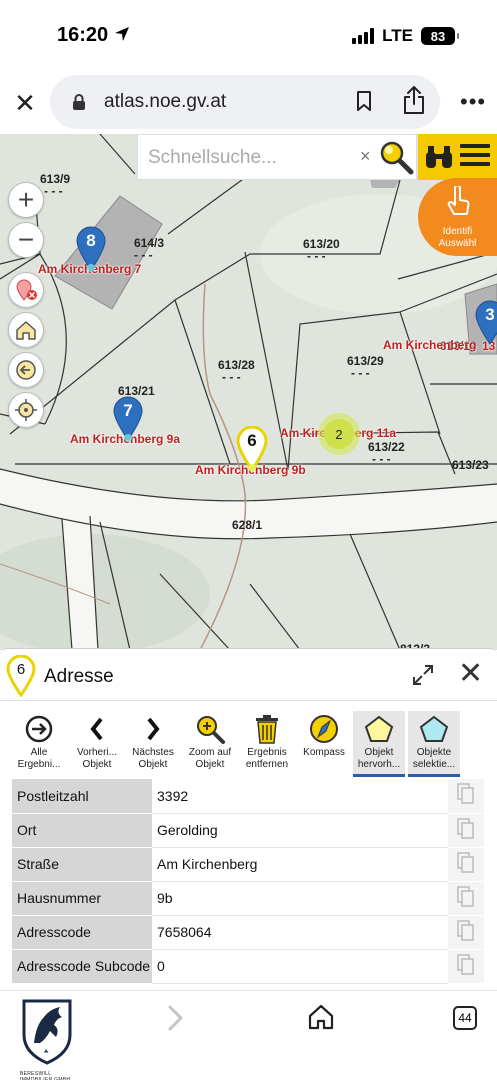 The width and height of the screenshot is (497, 1080). I want to click on table-row: Adresscode 7658064, so click(248, 932).